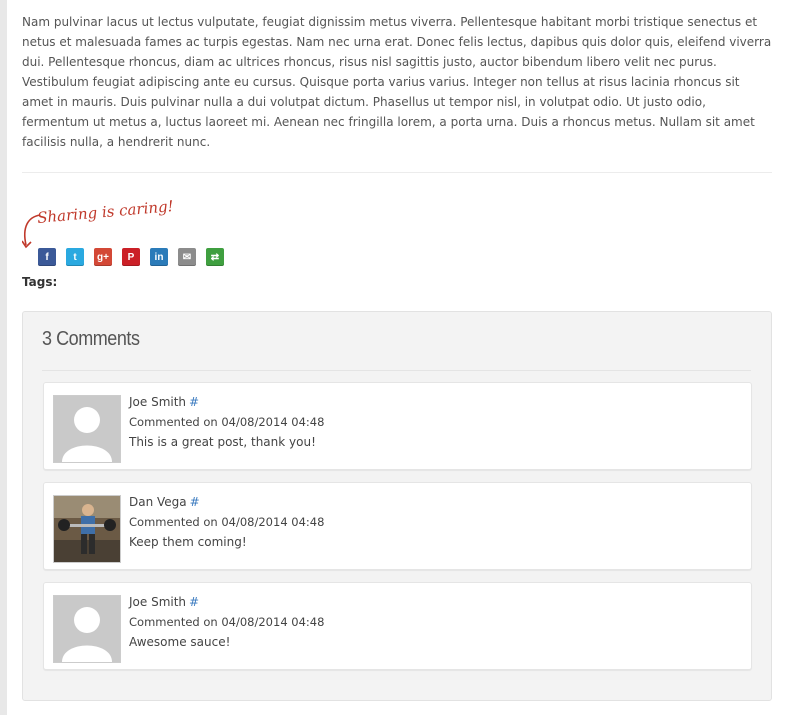  Describe the element at coordinates (75, 257) in the screenshot. I see `twitter-icon: t` at that location.